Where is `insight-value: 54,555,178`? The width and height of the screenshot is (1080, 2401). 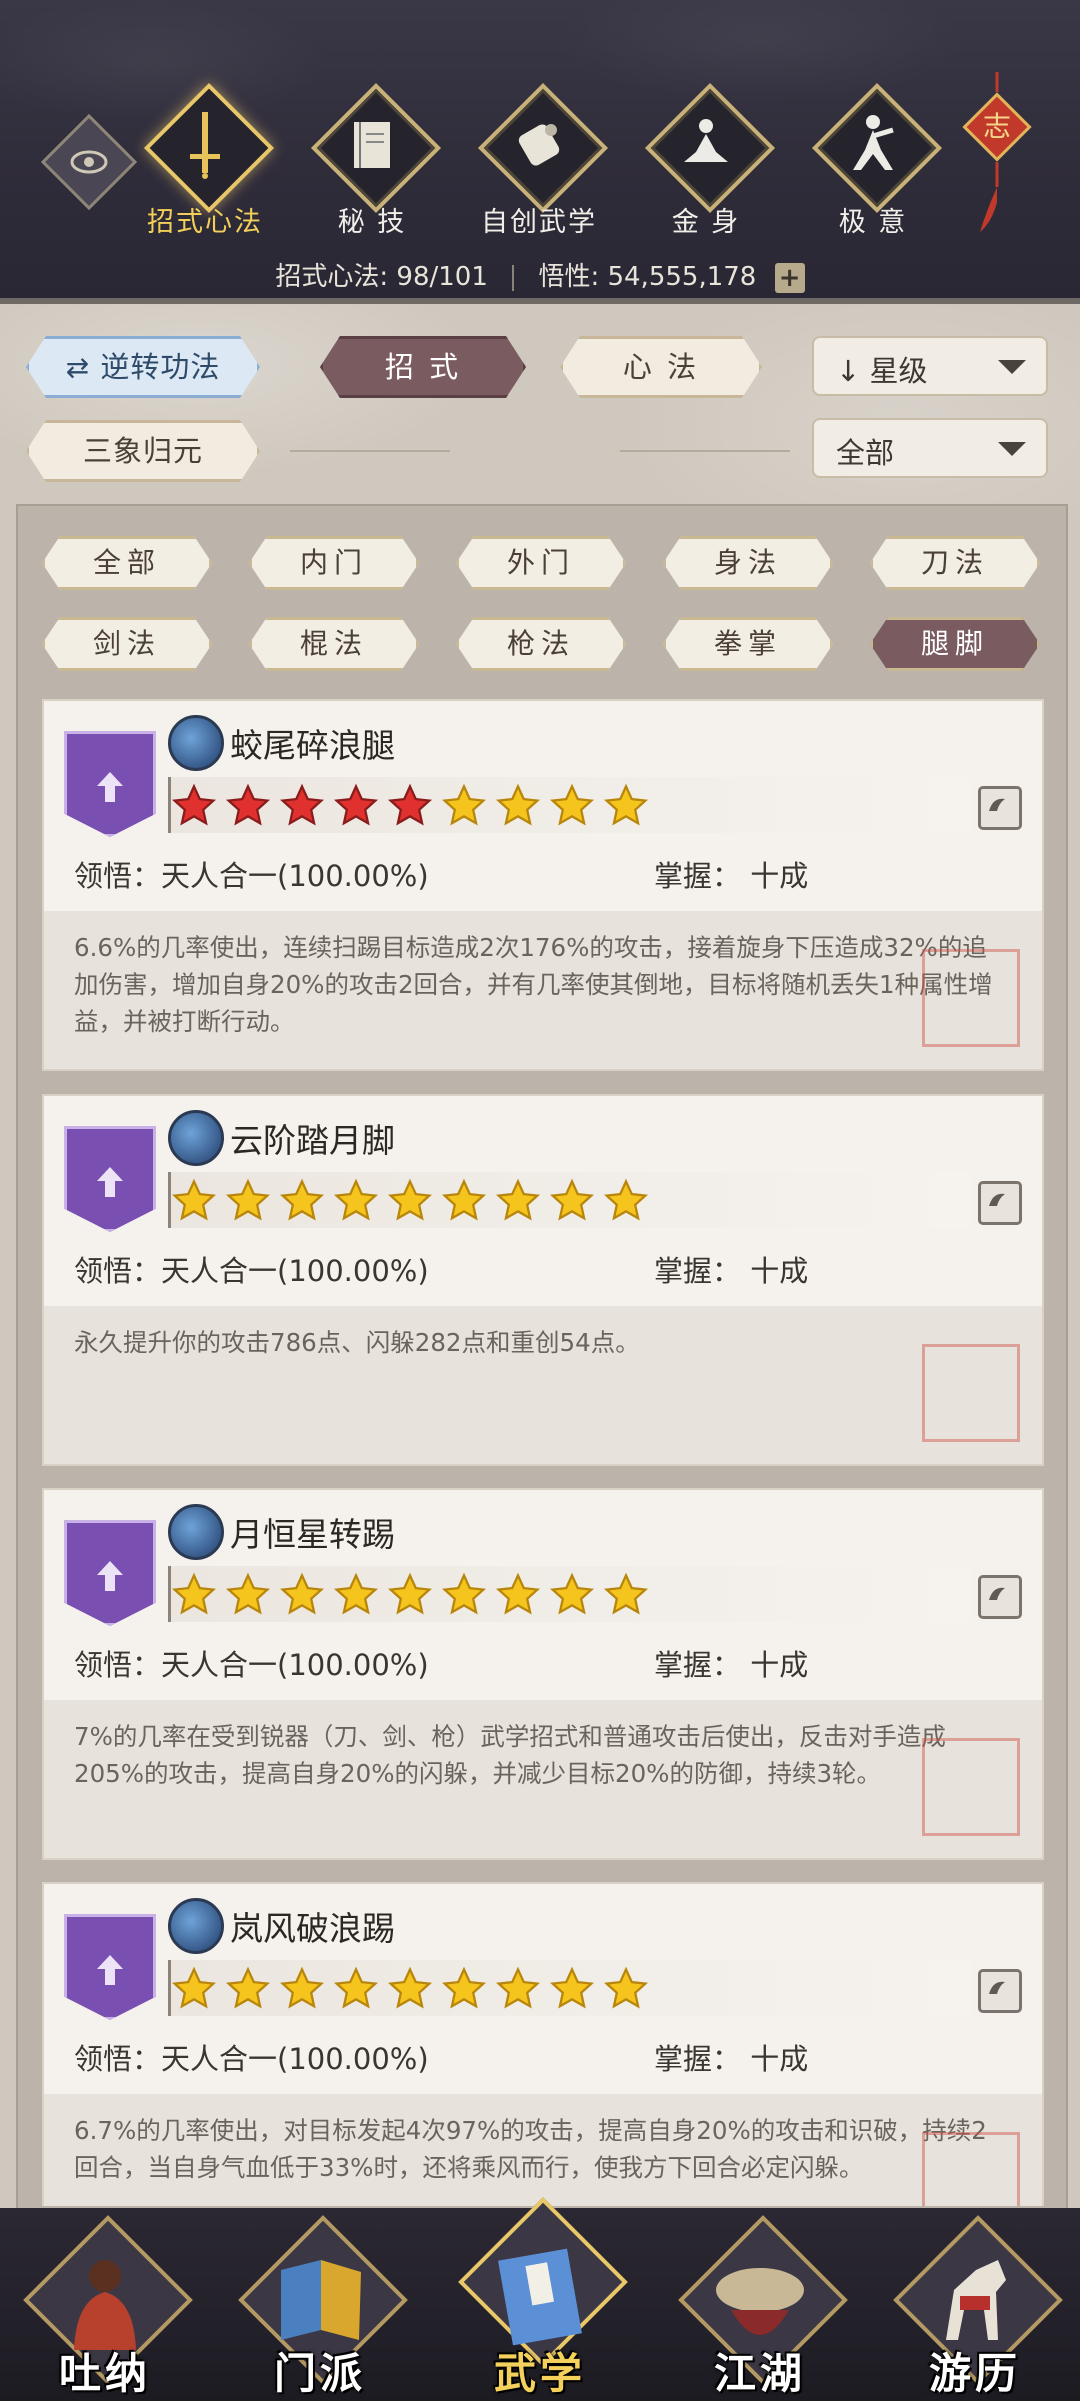
insight-value: 54,555,178 is located at coordinates (682, 277).